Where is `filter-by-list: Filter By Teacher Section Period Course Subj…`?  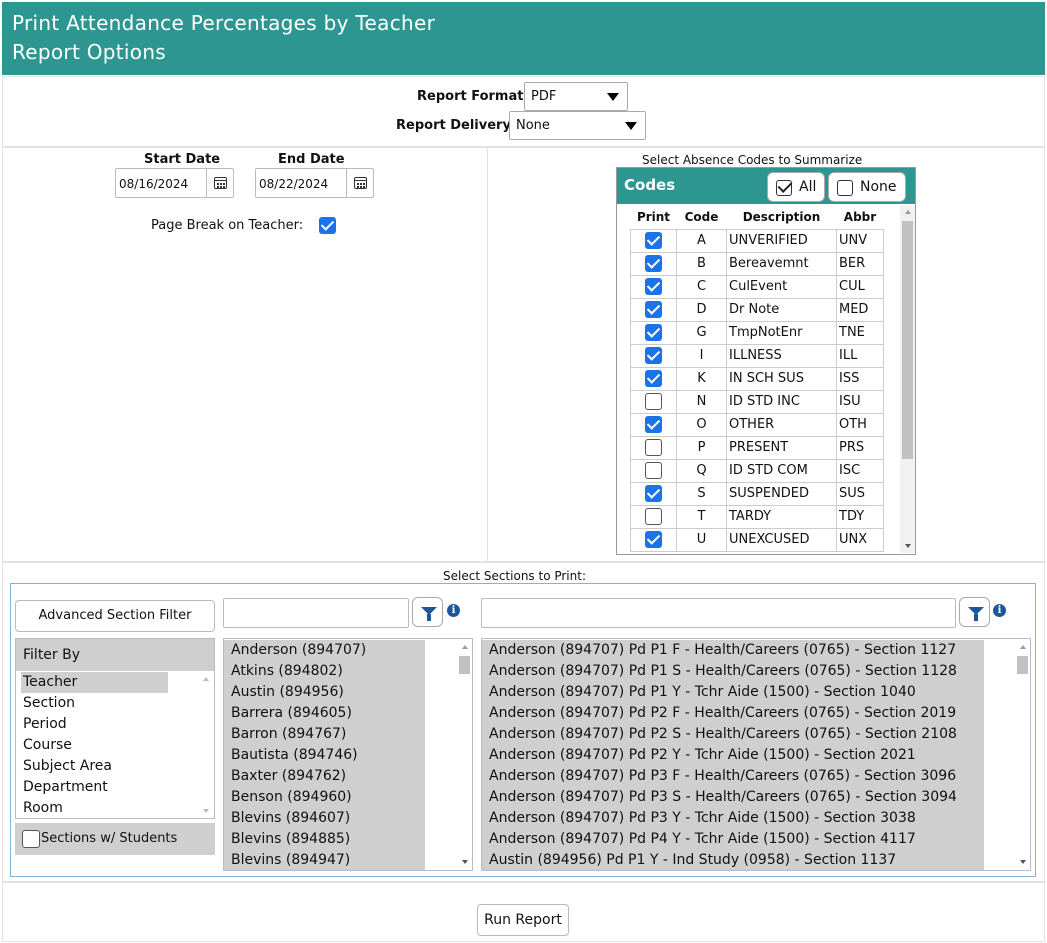 filter-by-list: Filter By Teacher Section Period Course Subj… is located at coordinates (115, 728).